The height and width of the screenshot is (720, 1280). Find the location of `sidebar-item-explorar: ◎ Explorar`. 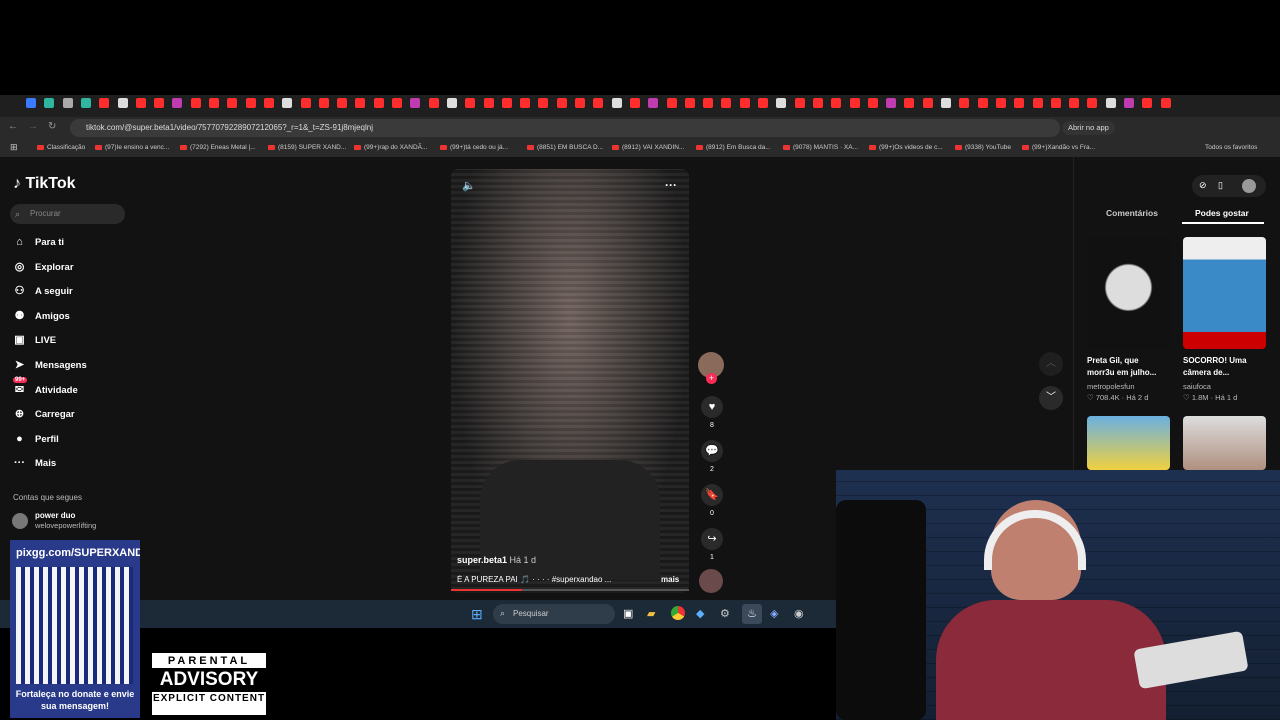

sidebar-item-explorar: ◎ Explorar is located at coordinates (43, 267).